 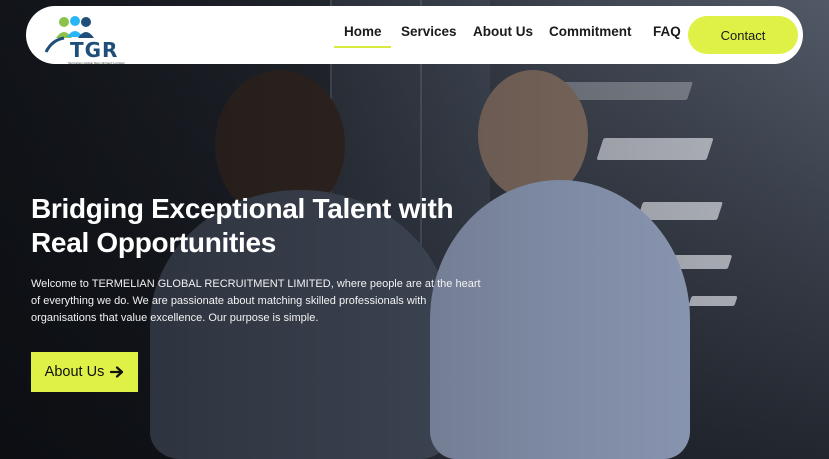 What do you see at coordinates (362, 47) in the screenshot?
I see `nav-active-underline` at bounding box center [362, 47].